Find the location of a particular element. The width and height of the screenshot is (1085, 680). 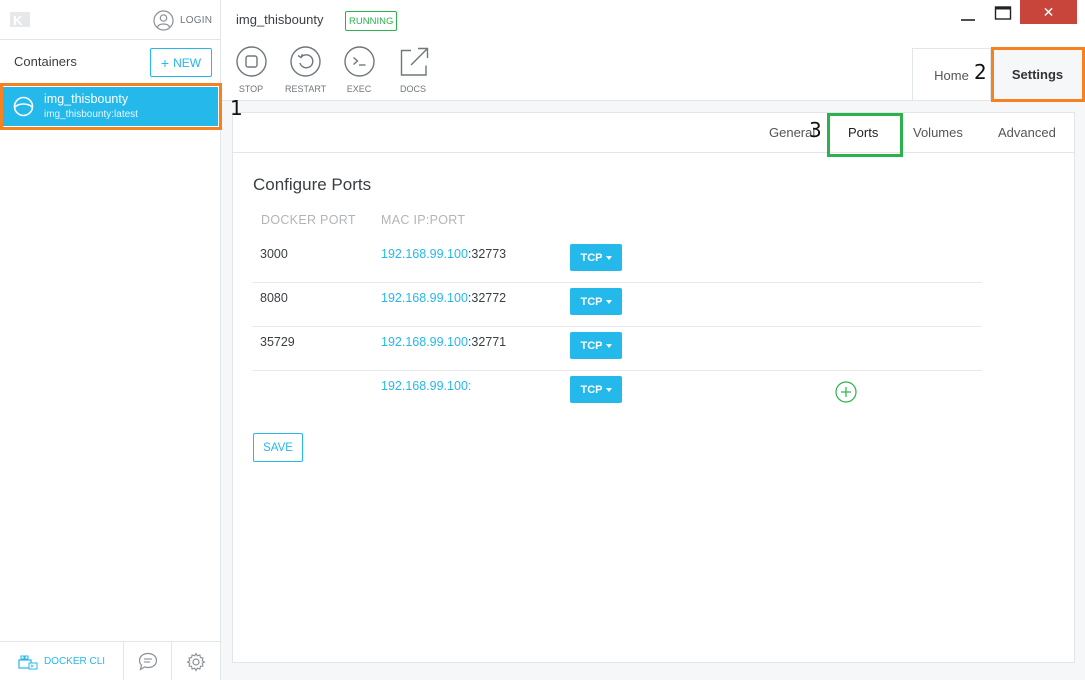

preferences-button is located at coordinates (196, 661).